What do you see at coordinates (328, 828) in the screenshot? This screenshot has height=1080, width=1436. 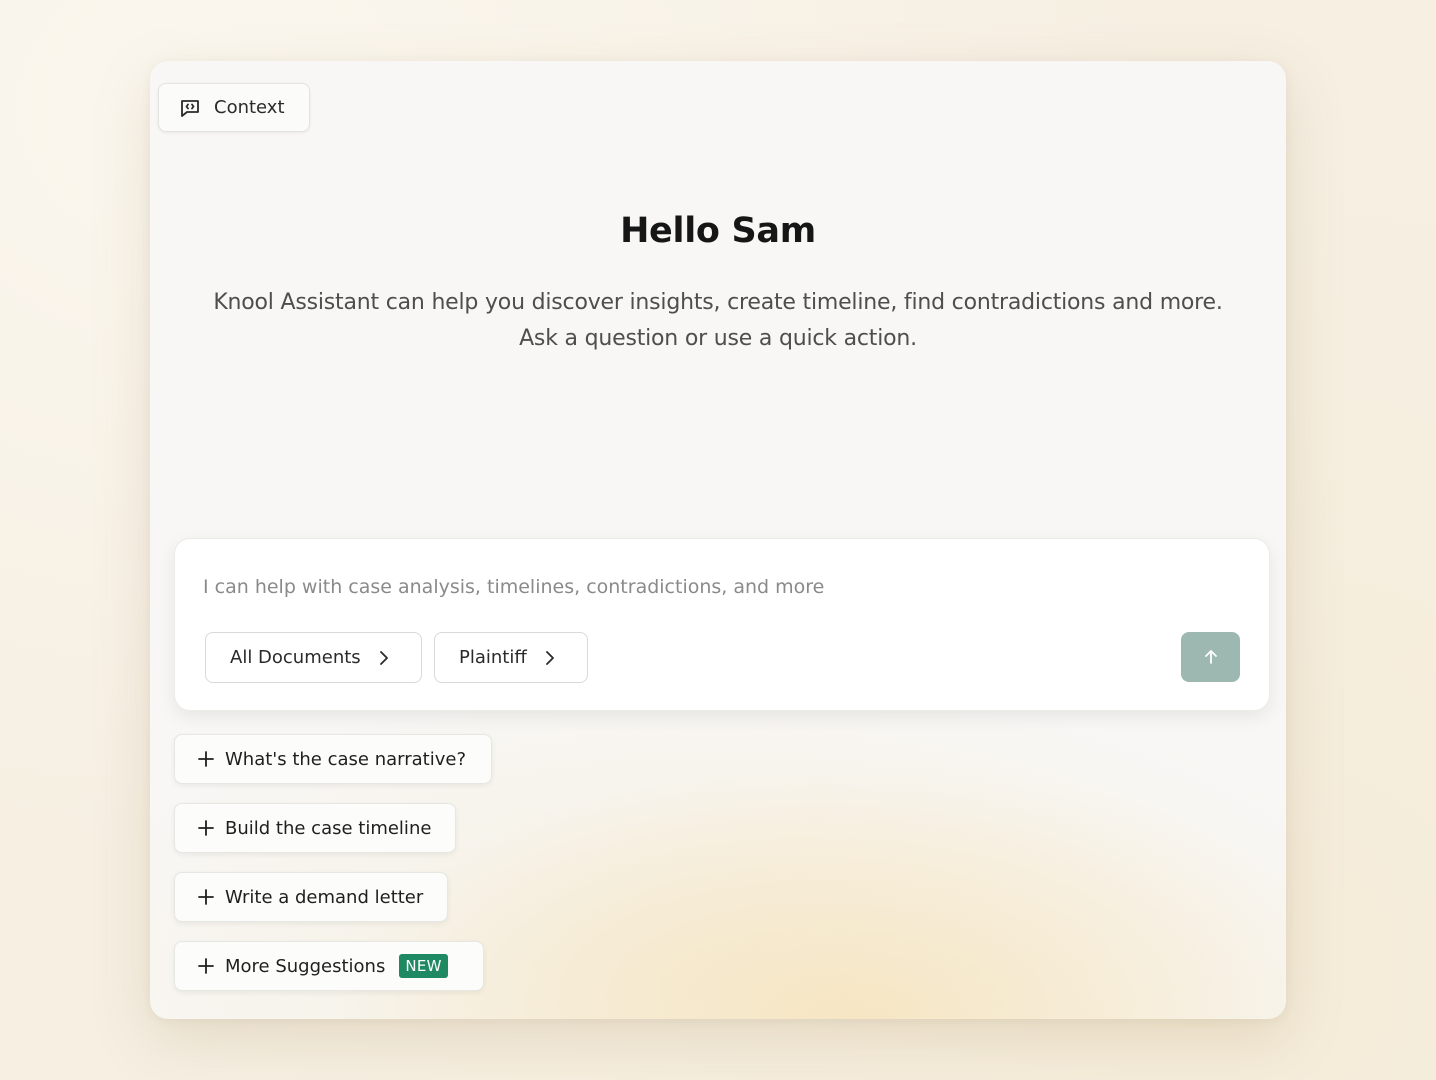 I see `suggestion-label: Build the case timeline` at bounding box center [328, 828].